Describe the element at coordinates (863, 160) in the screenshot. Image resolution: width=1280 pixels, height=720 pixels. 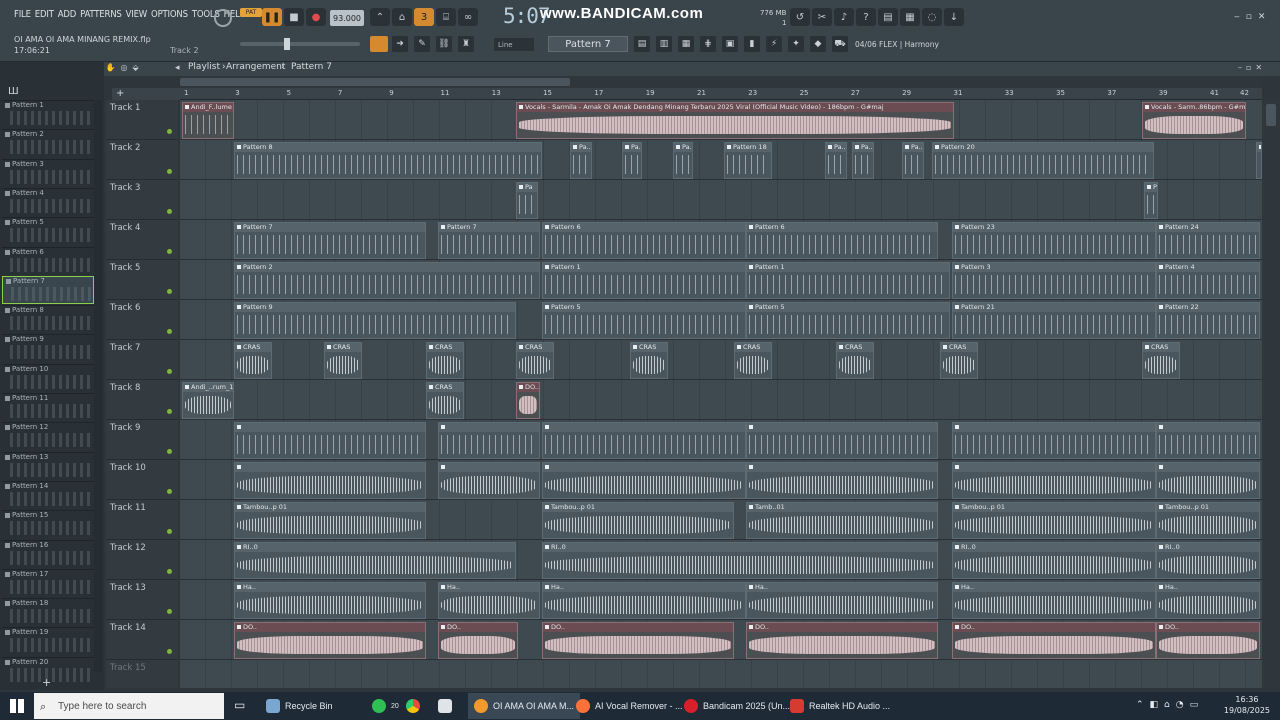
I see `playlist-clip: Pa..9` at that location.